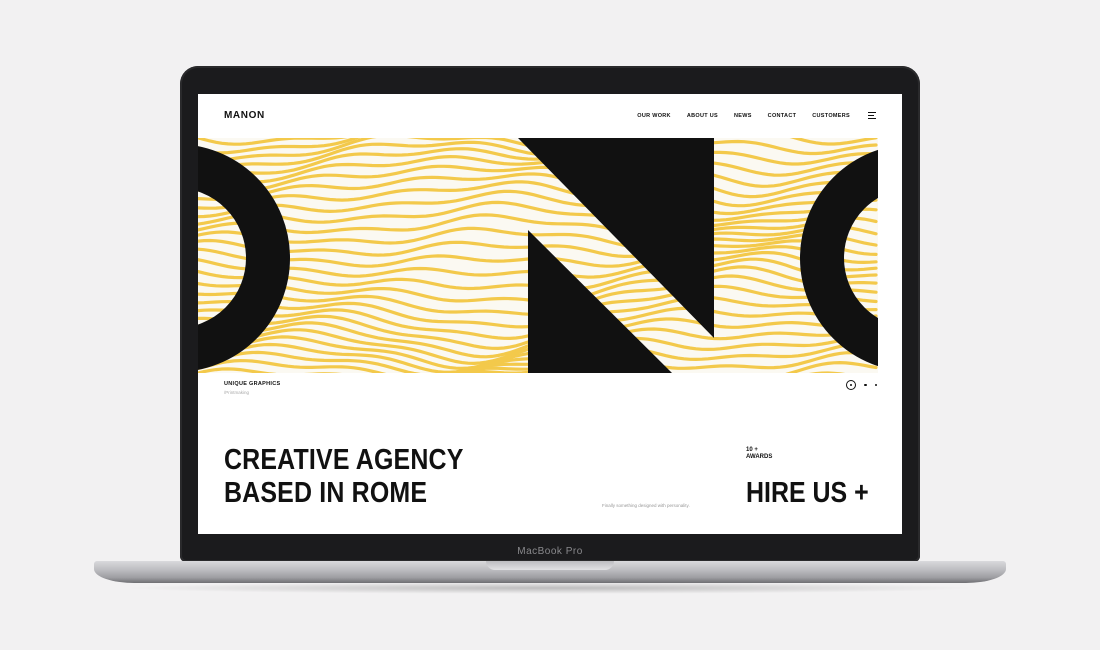 The height and width of the screenshot is (650, 1100). Describe the element at coordinates (759, 457) in the screenshot. I see `awards-label: AWARDS` at that location.